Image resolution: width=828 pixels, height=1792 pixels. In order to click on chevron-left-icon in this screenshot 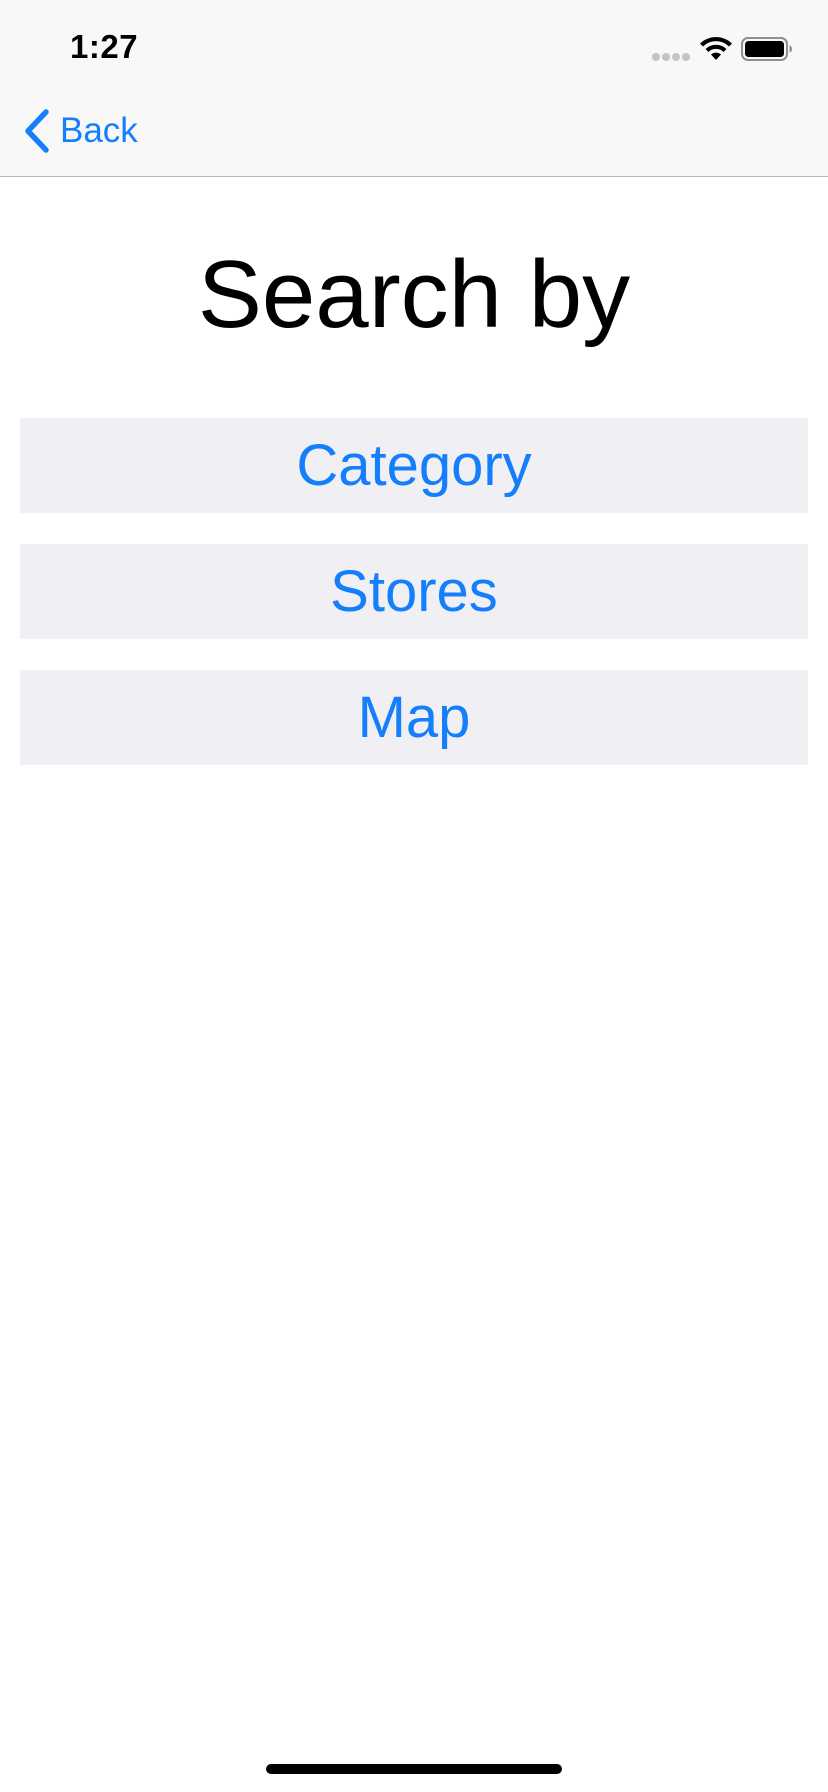, I will do `click(37, 131)`.